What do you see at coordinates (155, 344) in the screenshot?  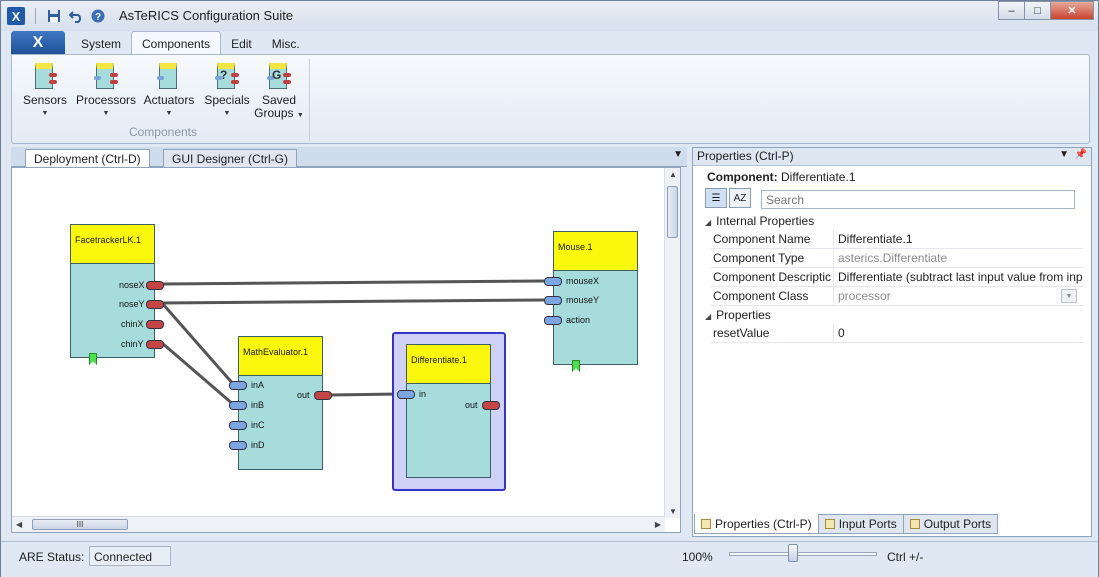 I see `output-port-chiny` at bounding box center [155, 344].